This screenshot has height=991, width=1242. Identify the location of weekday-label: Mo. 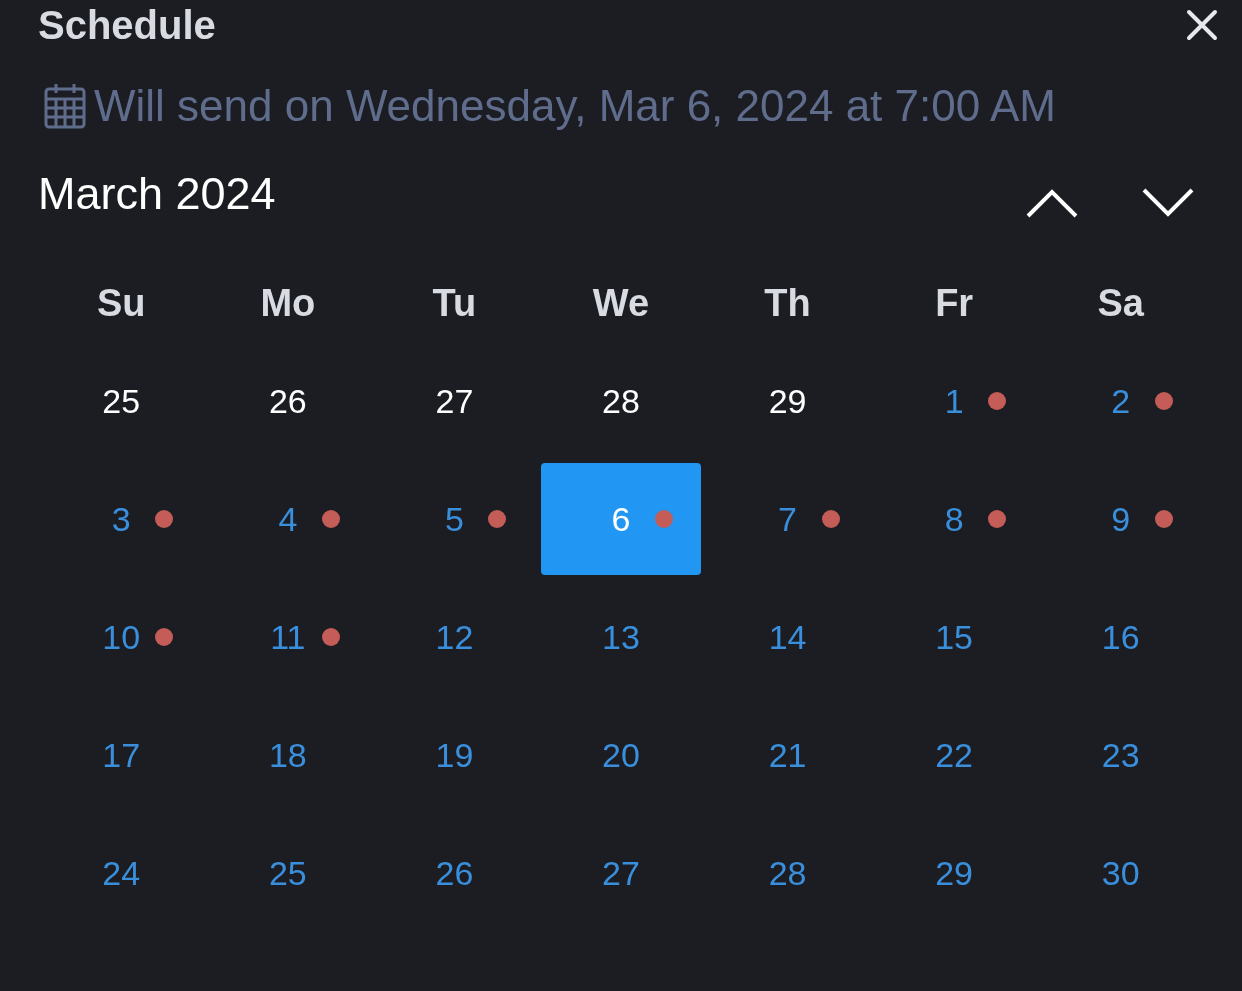
(288, 303).